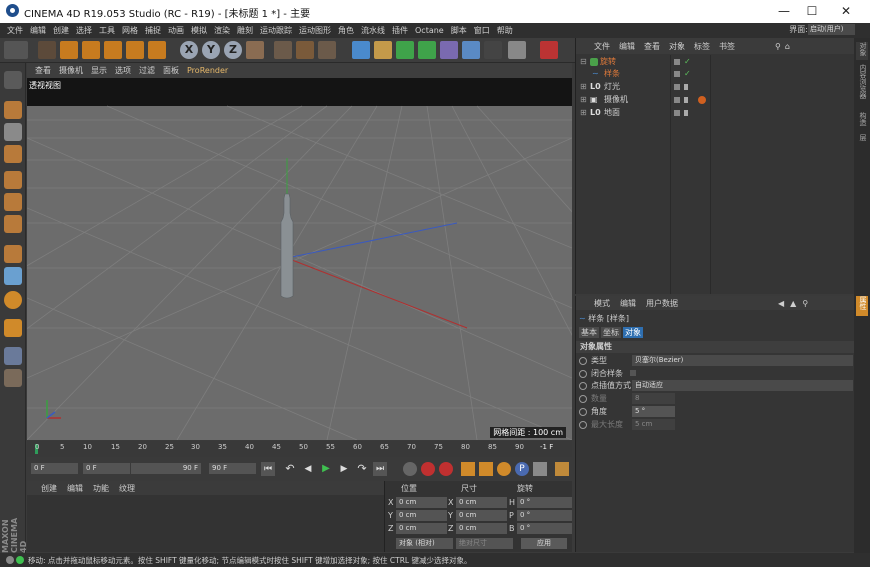  I want to click on light-icon, so click(517, 50).